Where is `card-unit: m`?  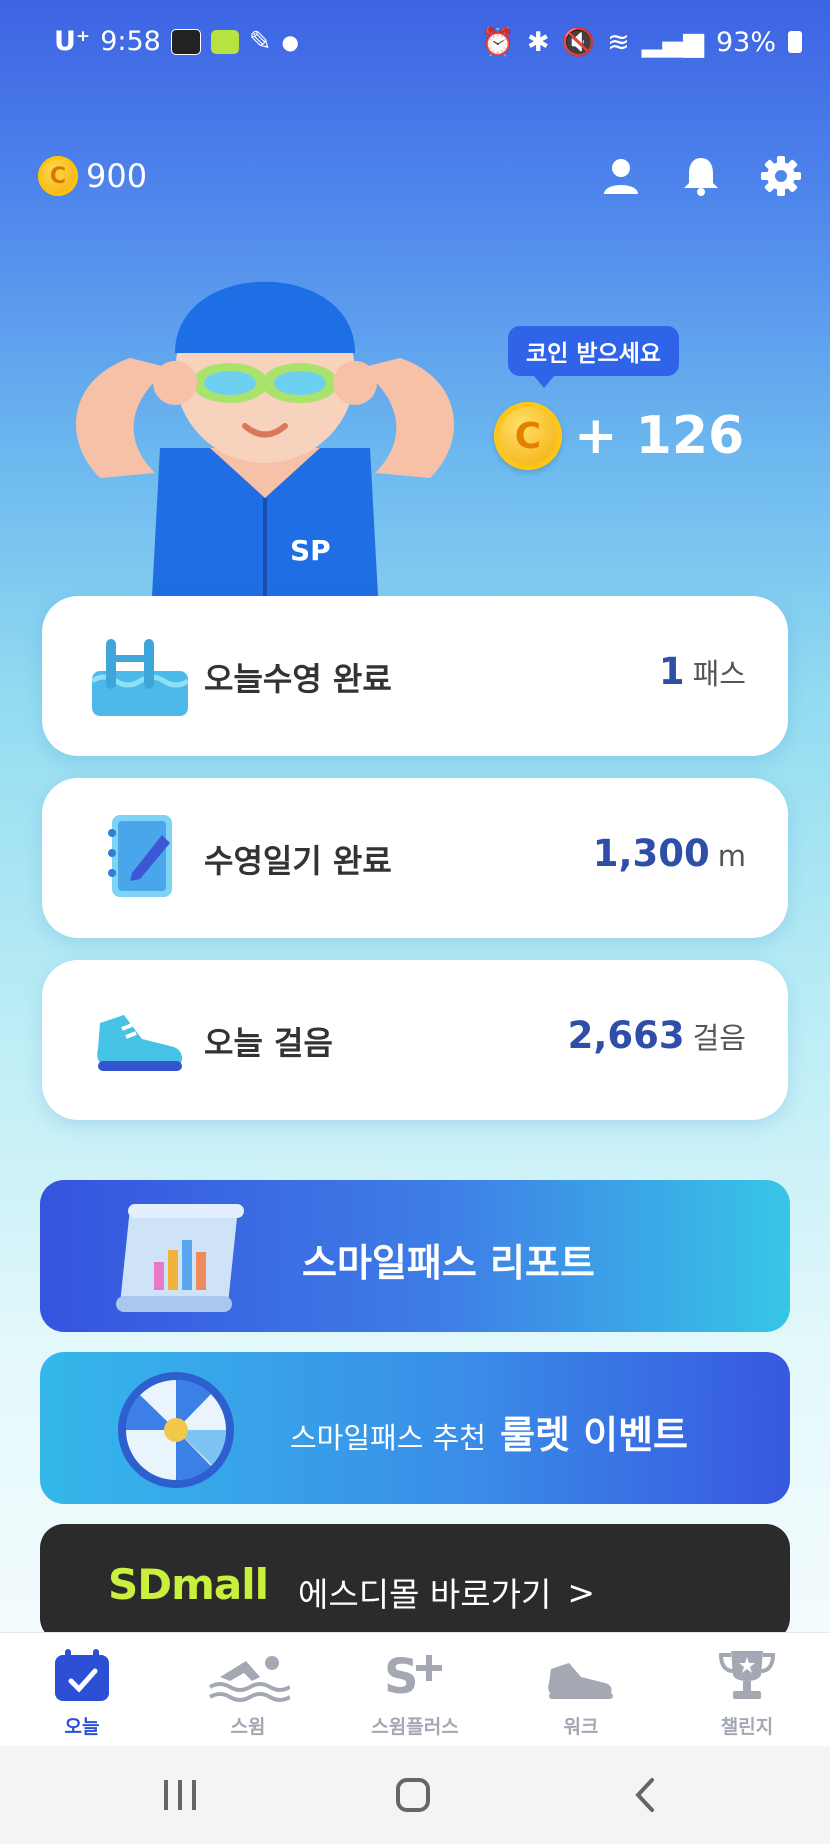 card-unit: m is located at coordinates (731, 856).